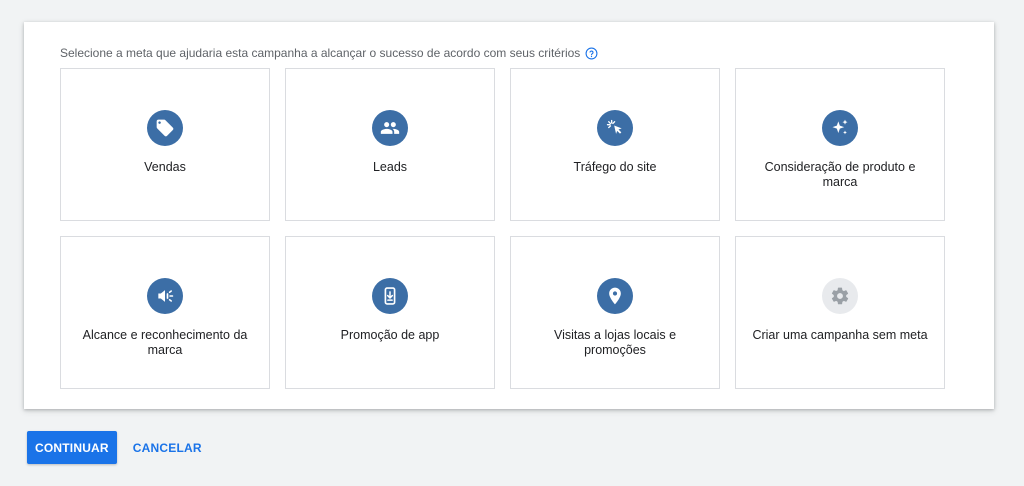 The height and width of the screenshot is (486, 1024). I want to click on goal-label: Leads, so click(390, 167).